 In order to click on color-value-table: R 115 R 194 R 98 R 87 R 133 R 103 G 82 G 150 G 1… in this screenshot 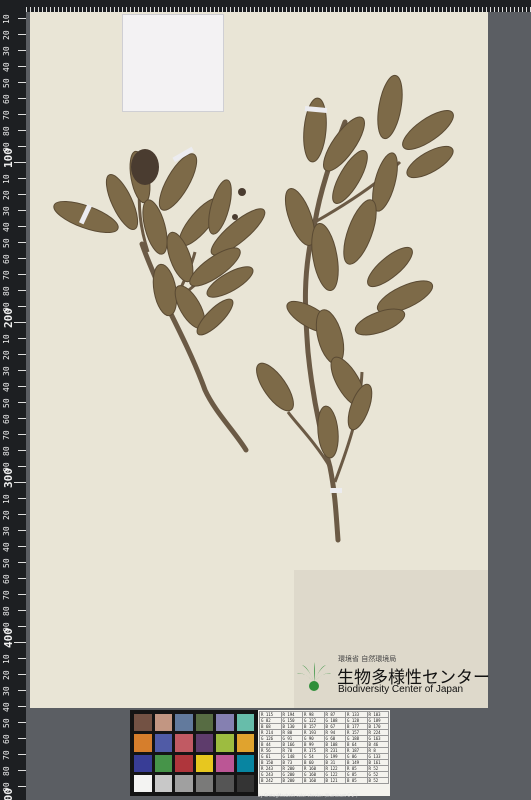, I will do `click(324, 753)`.